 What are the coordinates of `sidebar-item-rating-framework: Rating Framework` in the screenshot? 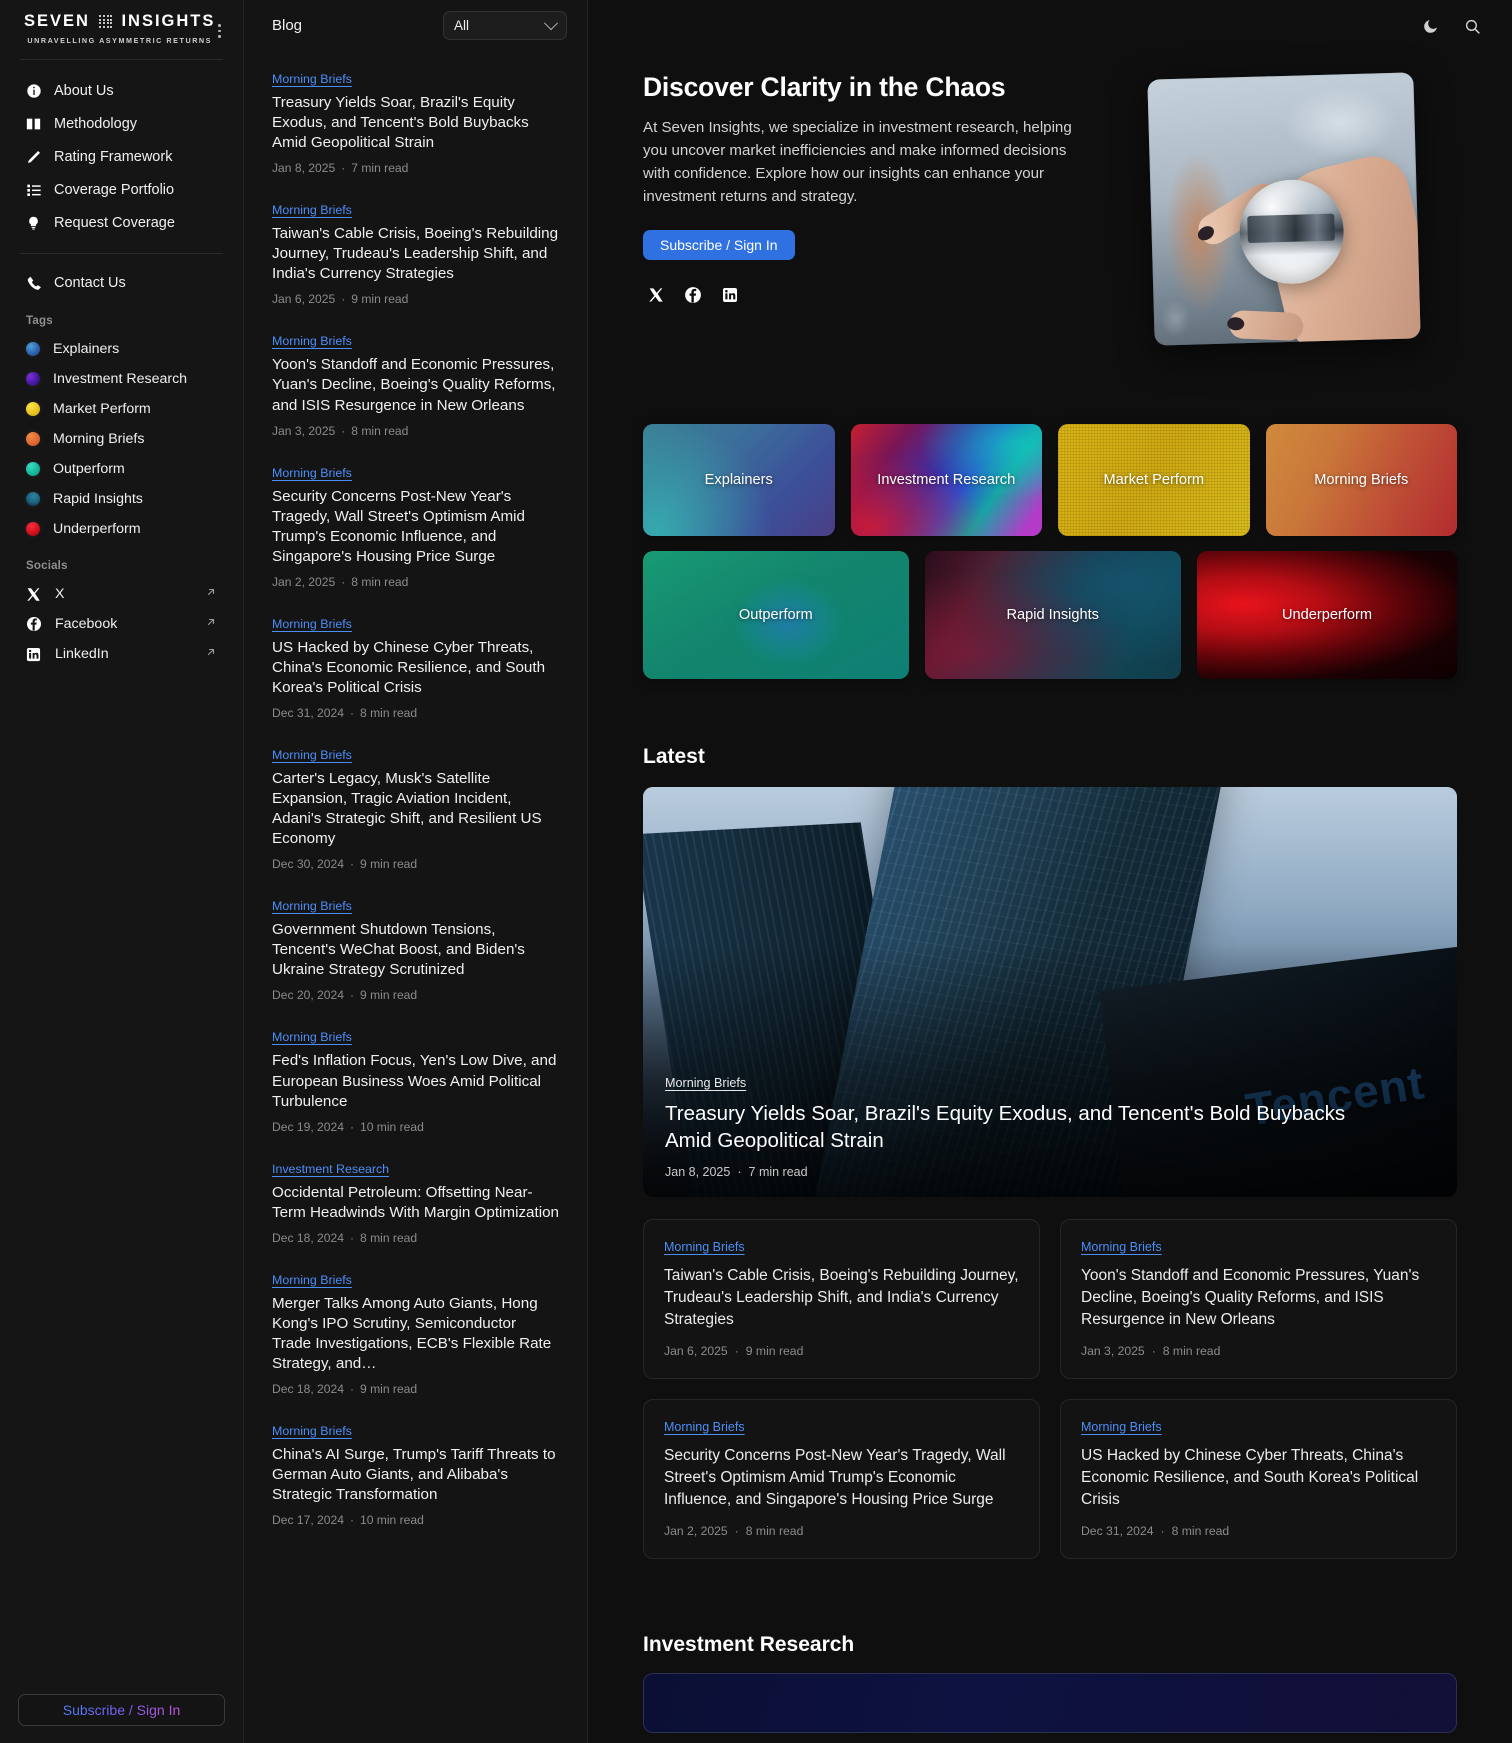 It's located at (121, 156).